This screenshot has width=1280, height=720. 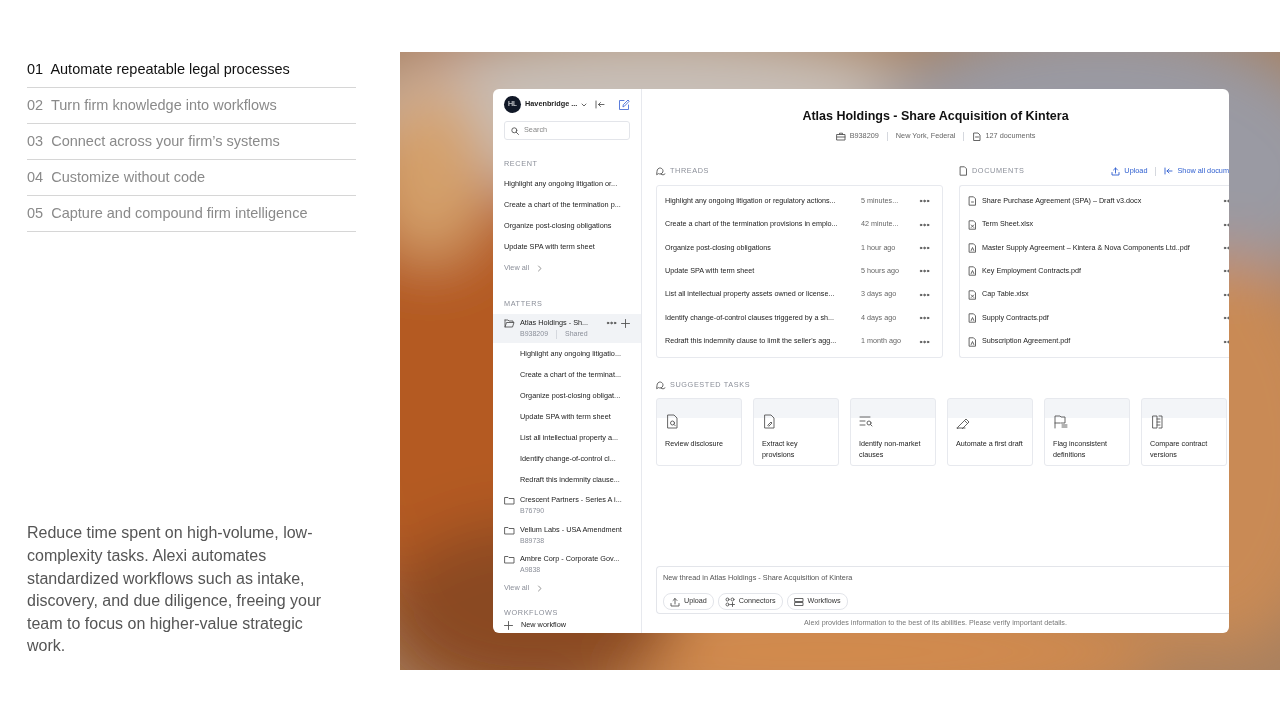 I want to click on feature-tab: 02 Turn firm knowledge into workflows, so click(x=191, y=106).